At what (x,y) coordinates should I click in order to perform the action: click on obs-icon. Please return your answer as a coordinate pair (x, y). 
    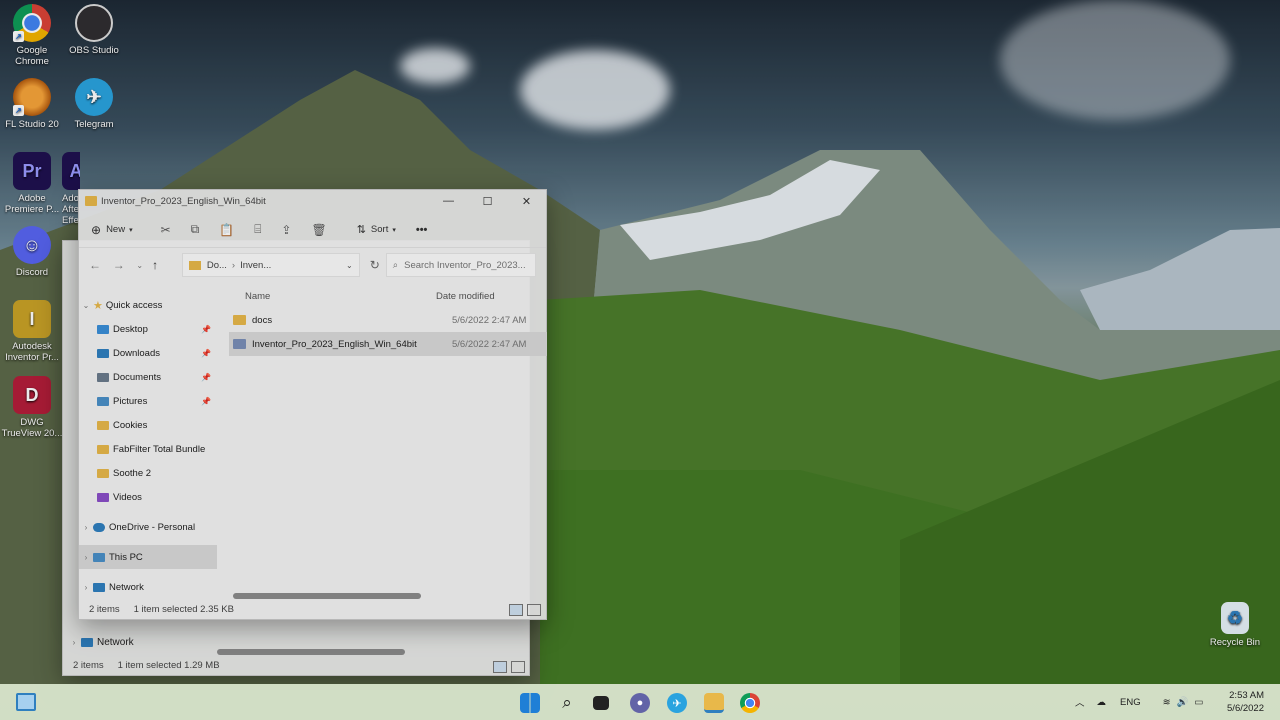
    Looking at the image, I should click on (94, 23).